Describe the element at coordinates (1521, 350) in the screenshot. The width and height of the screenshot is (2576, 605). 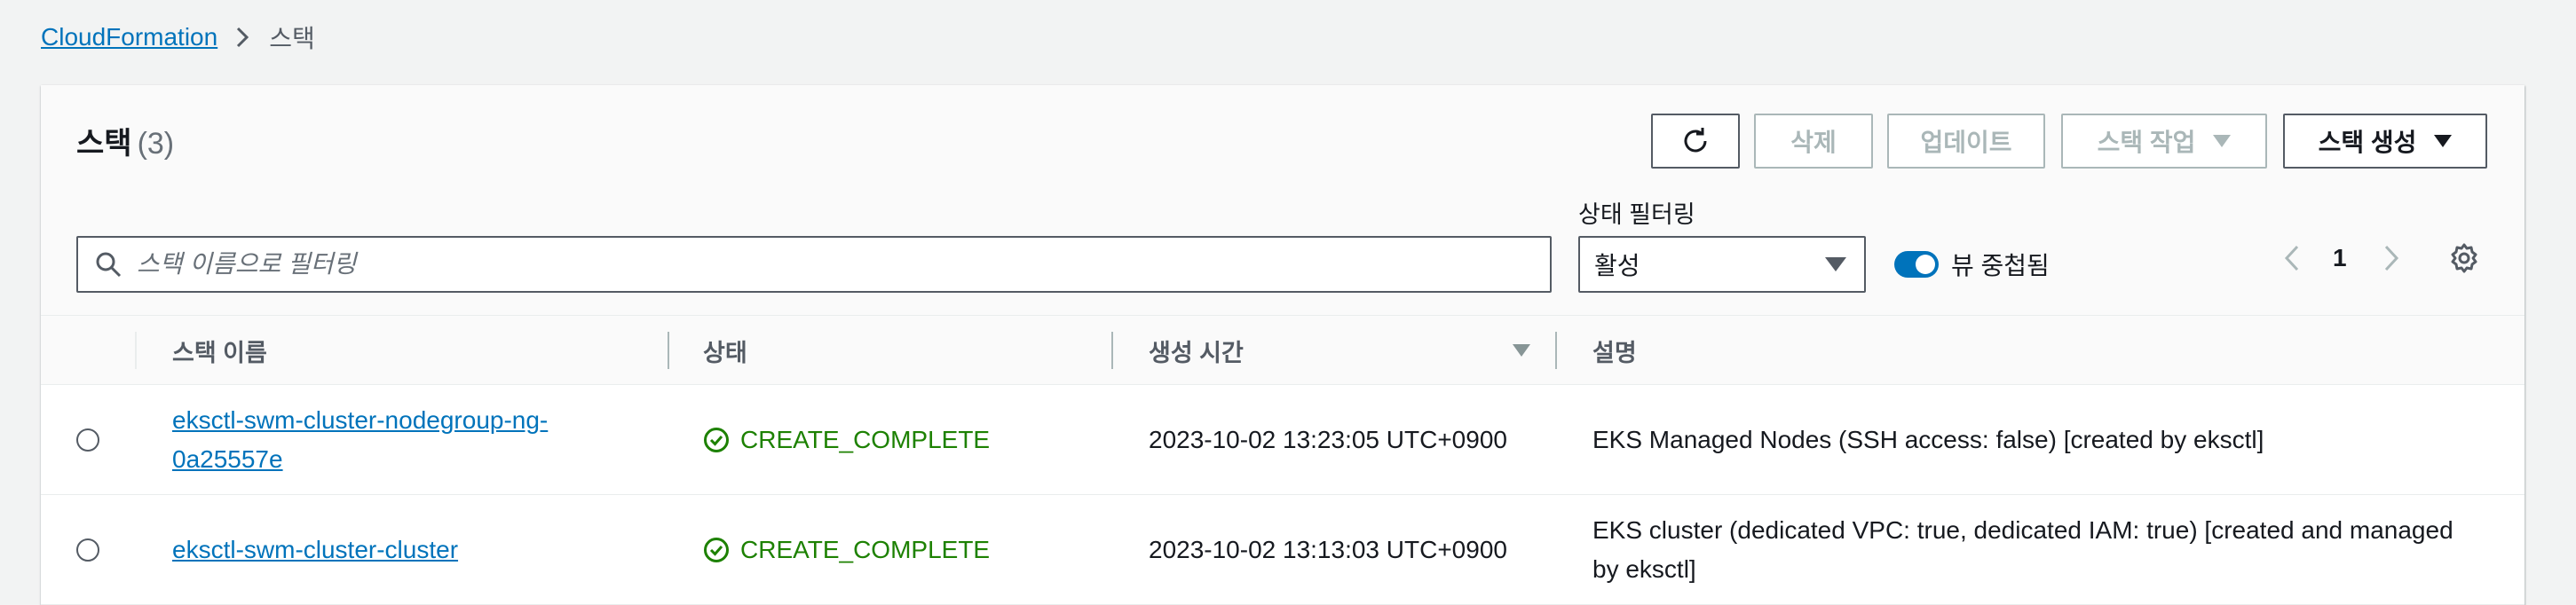
I see `sort-down-icon` at that location.